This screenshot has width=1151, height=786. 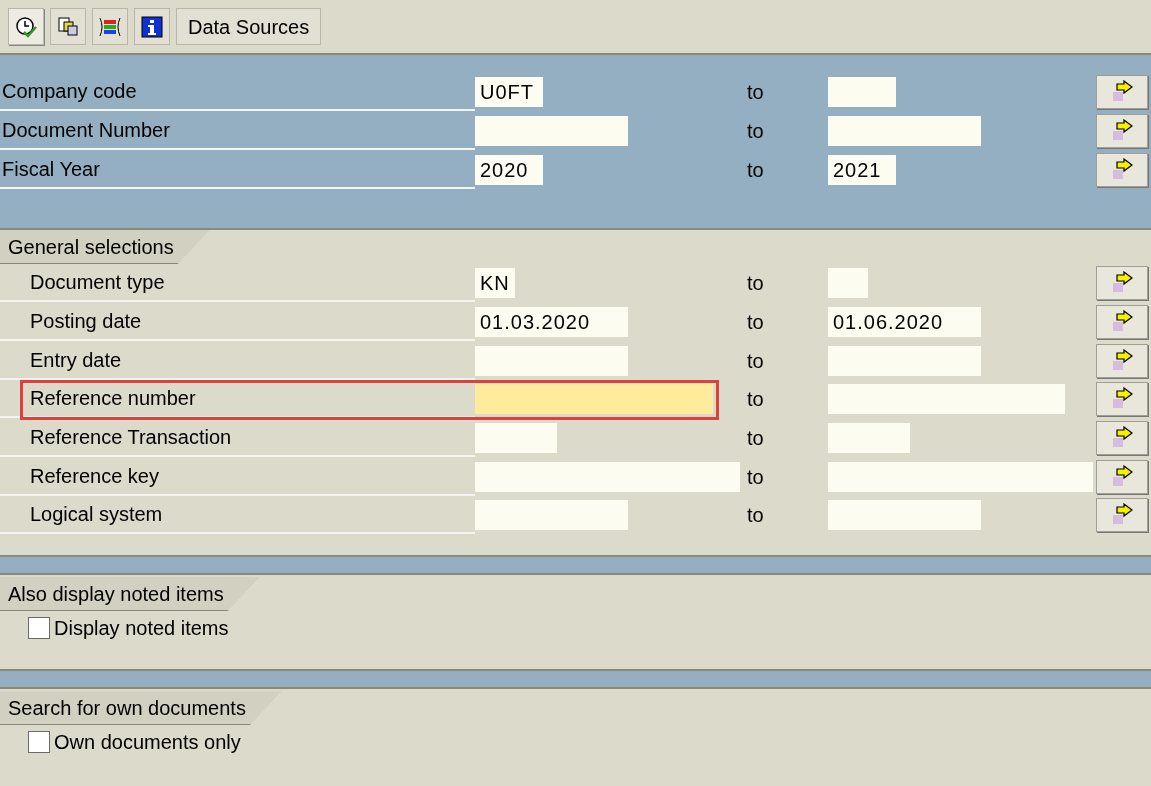 What do you see at coordinates (97, 283) in the screenshot?
I see `field-label: Document type` at bounding box center [97, 283].